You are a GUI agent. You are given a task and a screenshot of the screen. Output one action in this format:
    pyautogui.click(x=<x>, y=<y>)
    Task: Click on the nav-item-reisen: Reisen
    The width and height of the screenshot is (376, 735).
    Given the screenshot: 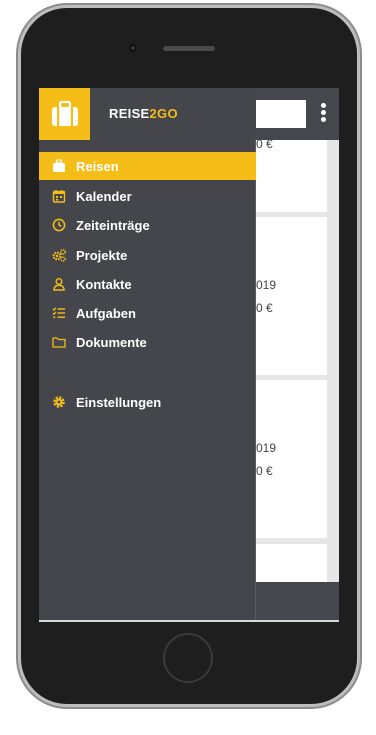 What is the action you would take?
    pyautogui.click(x=147, y=166)
    